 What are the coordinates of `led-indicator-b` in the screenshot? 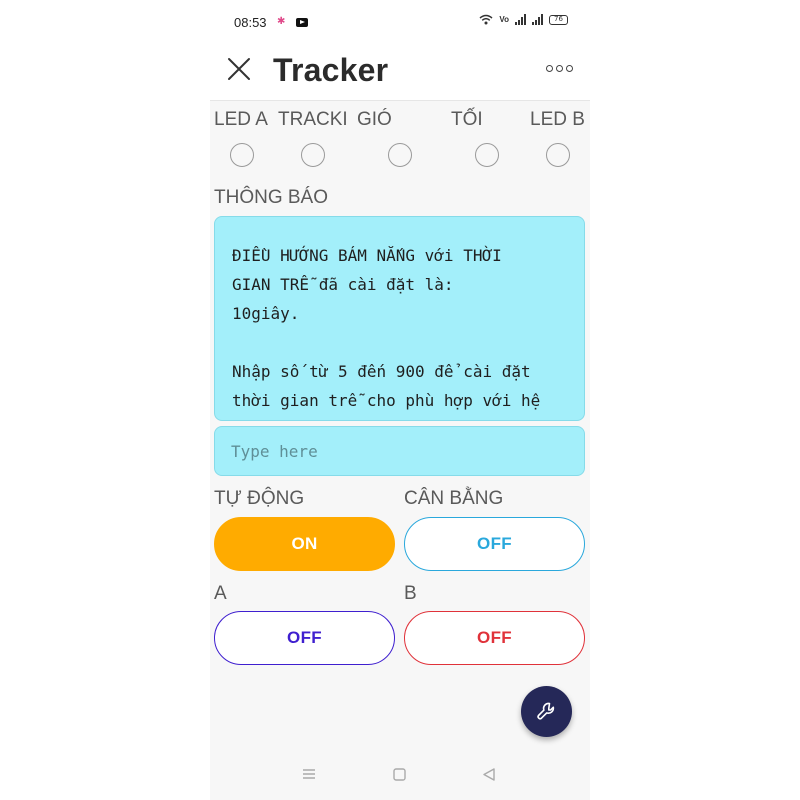 It's located at (558, 155).